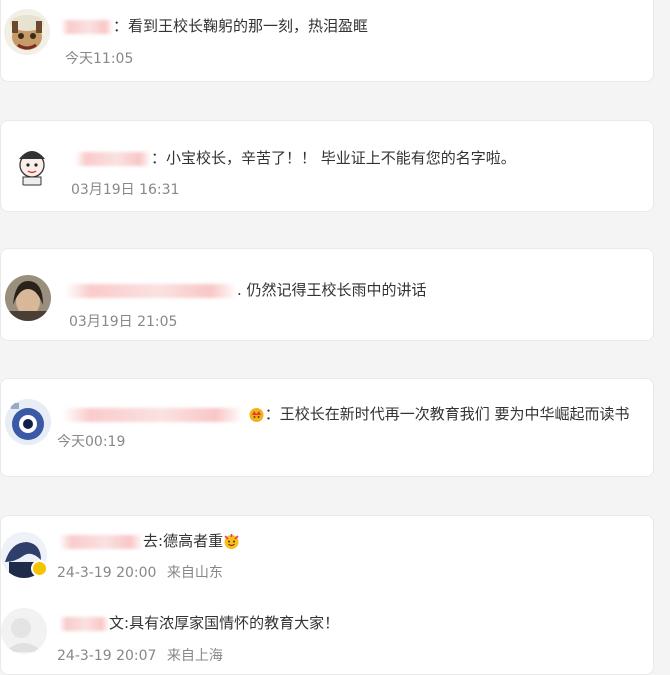 This screenshot has height=675, width=670. I want to click on comment-time: 今天11:05, so click(99, 59).